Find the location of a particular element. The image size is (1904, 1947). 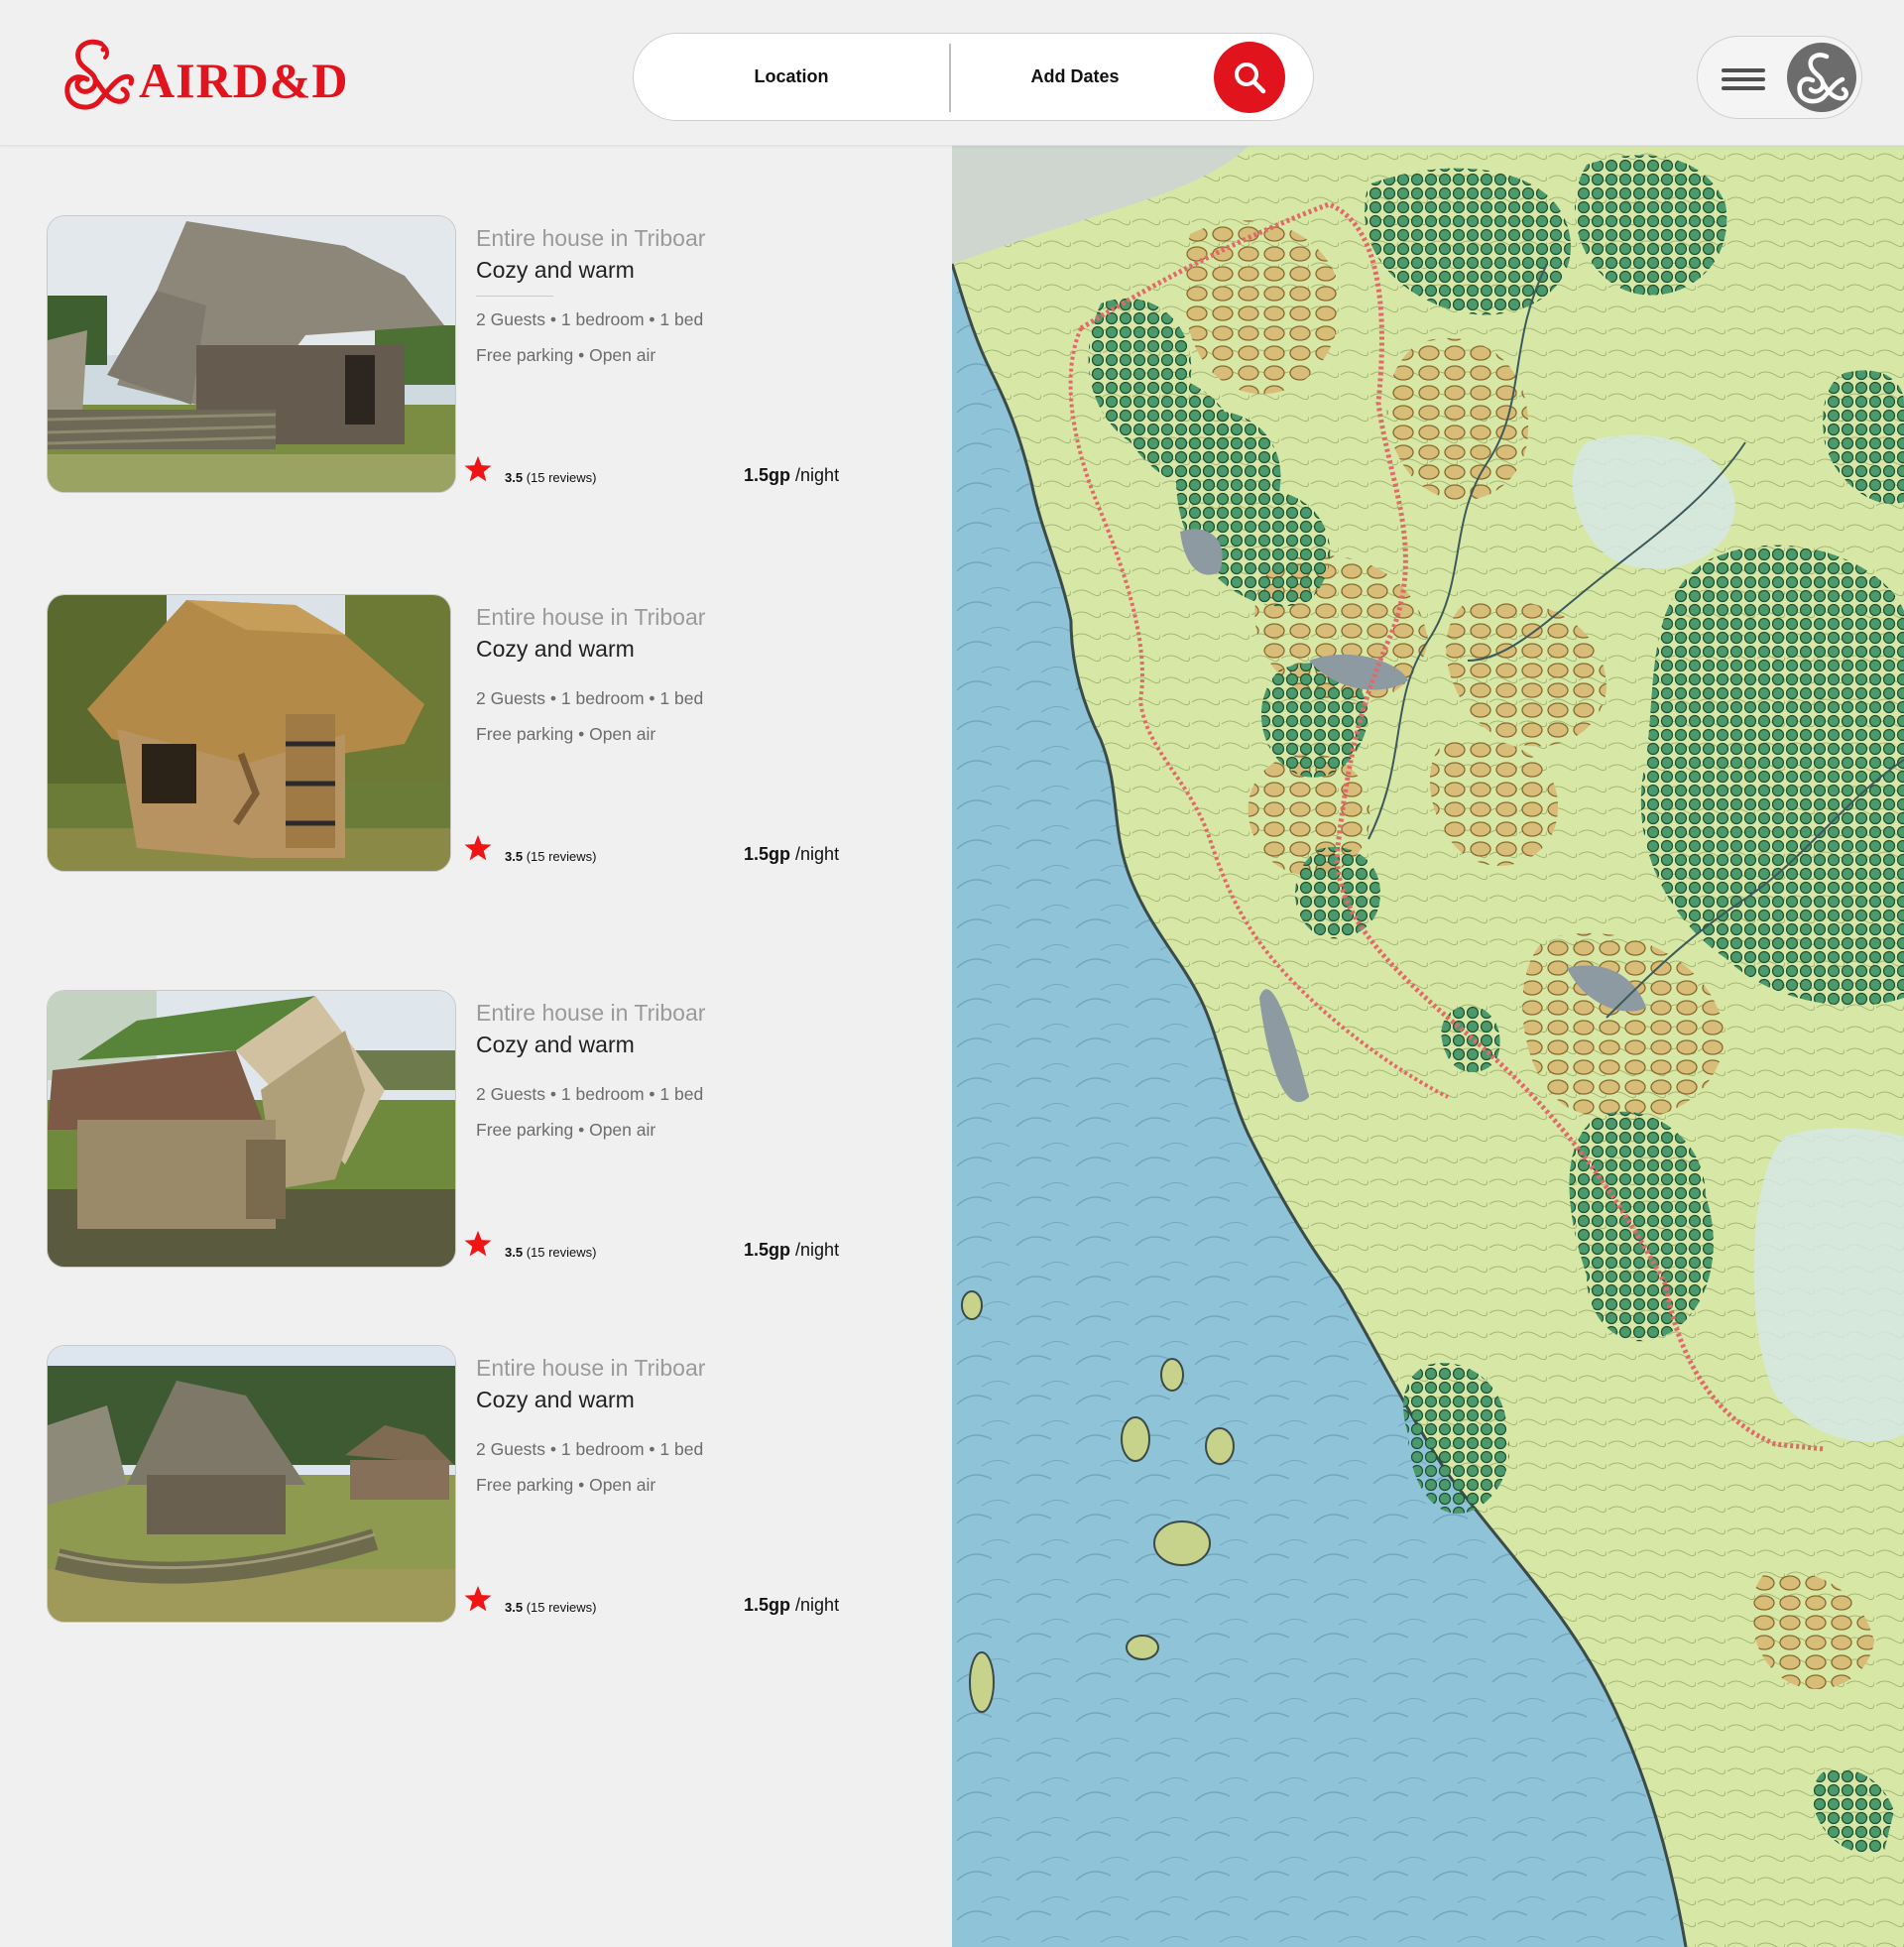

top-navbar: AIRD&D Location Add Dates is located at coordinates (952, 73).